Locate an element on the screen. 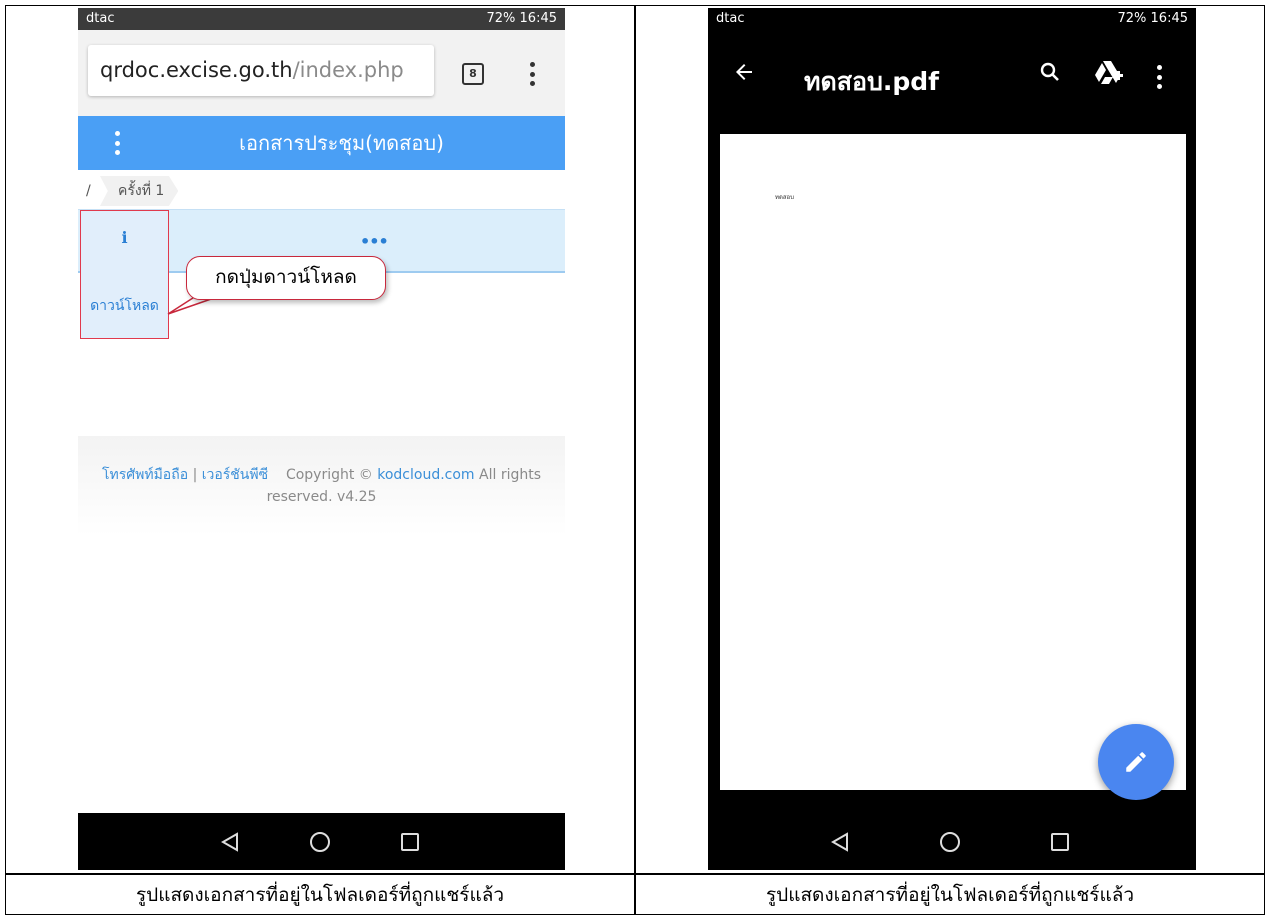  download-button: ดาวน์โหลด is located at coordinates (124, 306).